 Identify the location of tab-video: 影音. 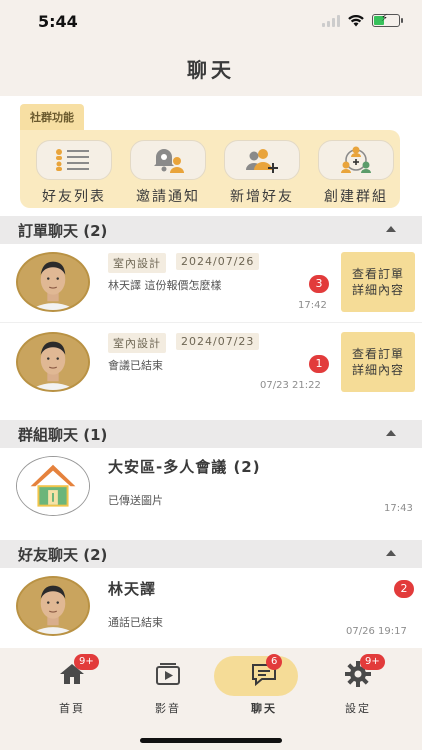
(168, 687).